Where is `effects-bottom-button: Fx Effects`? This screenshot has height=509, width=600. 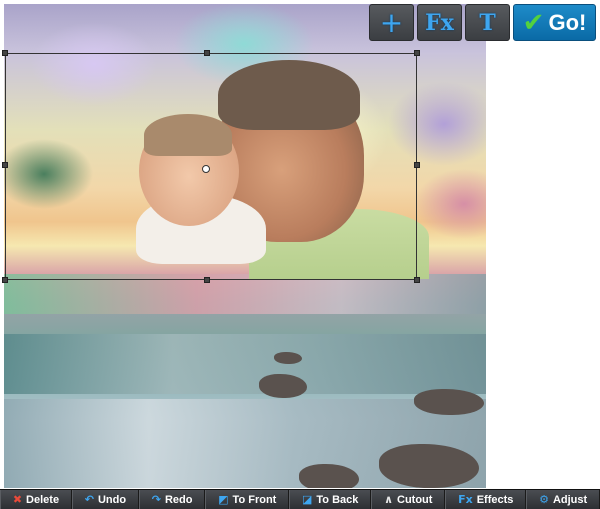 effects-bottom-button: Fx Effects is located at coordinates (486, 499).